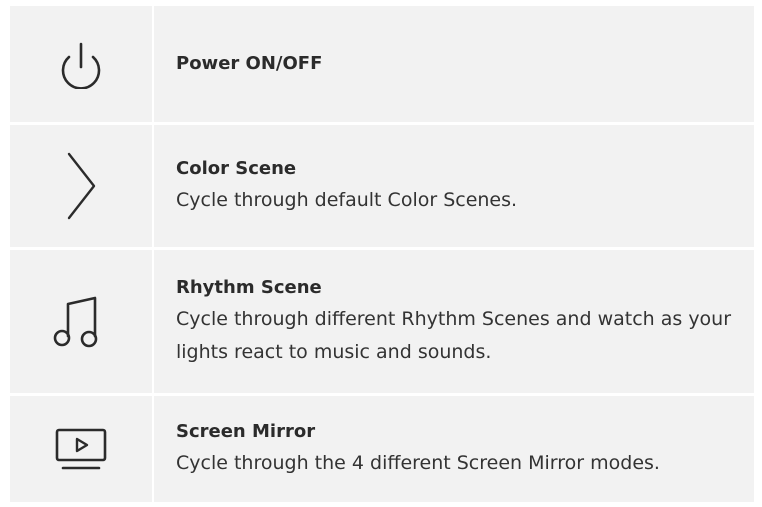 The height and width of the screenshot is (507, 762). I want to click on chevron-right-icon, so click(81, 186).